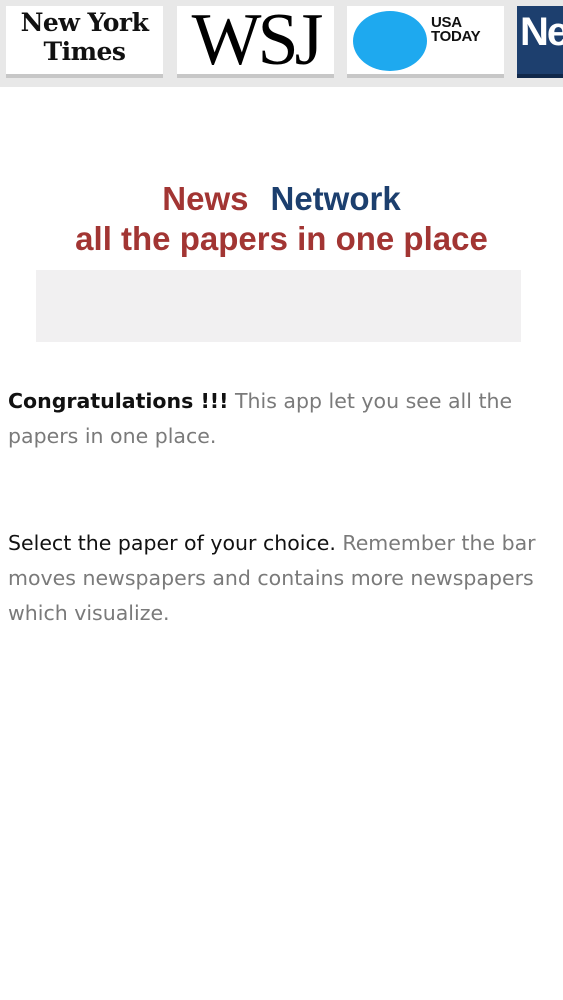  What do you see at coordinates (172, 543) in the screenshot?
I see `instructions-lead: Select the paper of your choice.` at bounding box center [172, 543].